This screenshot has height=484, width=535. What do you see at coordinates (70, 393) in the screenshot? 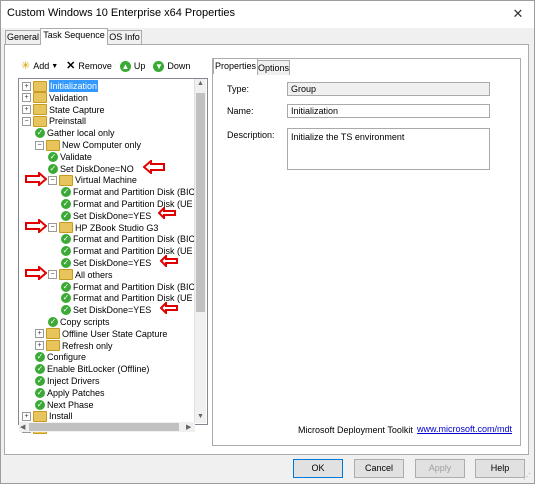
I see `tree-node: ✓ Apply Patches` at bounding box center [70, 393].